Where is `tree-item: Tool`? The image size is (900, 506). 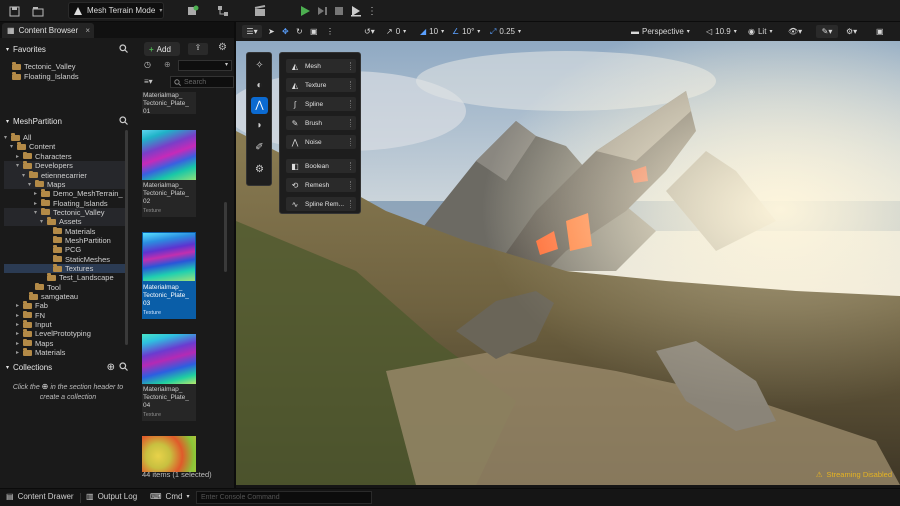
tree-item: Tool is located at coordinates (66, 287).